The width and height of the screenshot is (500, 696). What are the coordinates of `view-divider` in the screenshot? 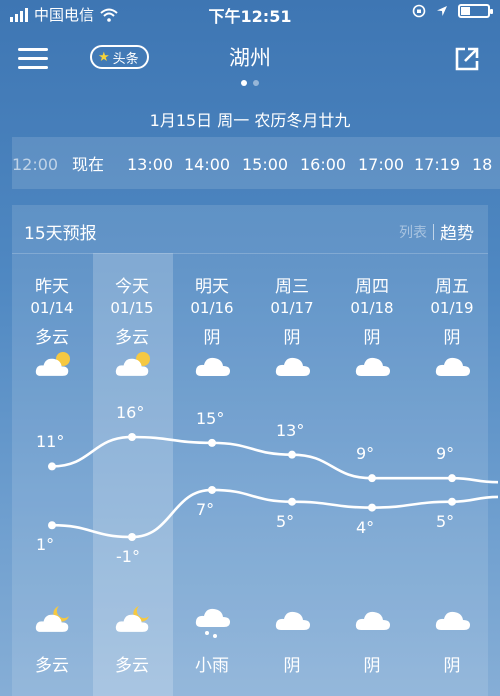 It's located at (433, 231).